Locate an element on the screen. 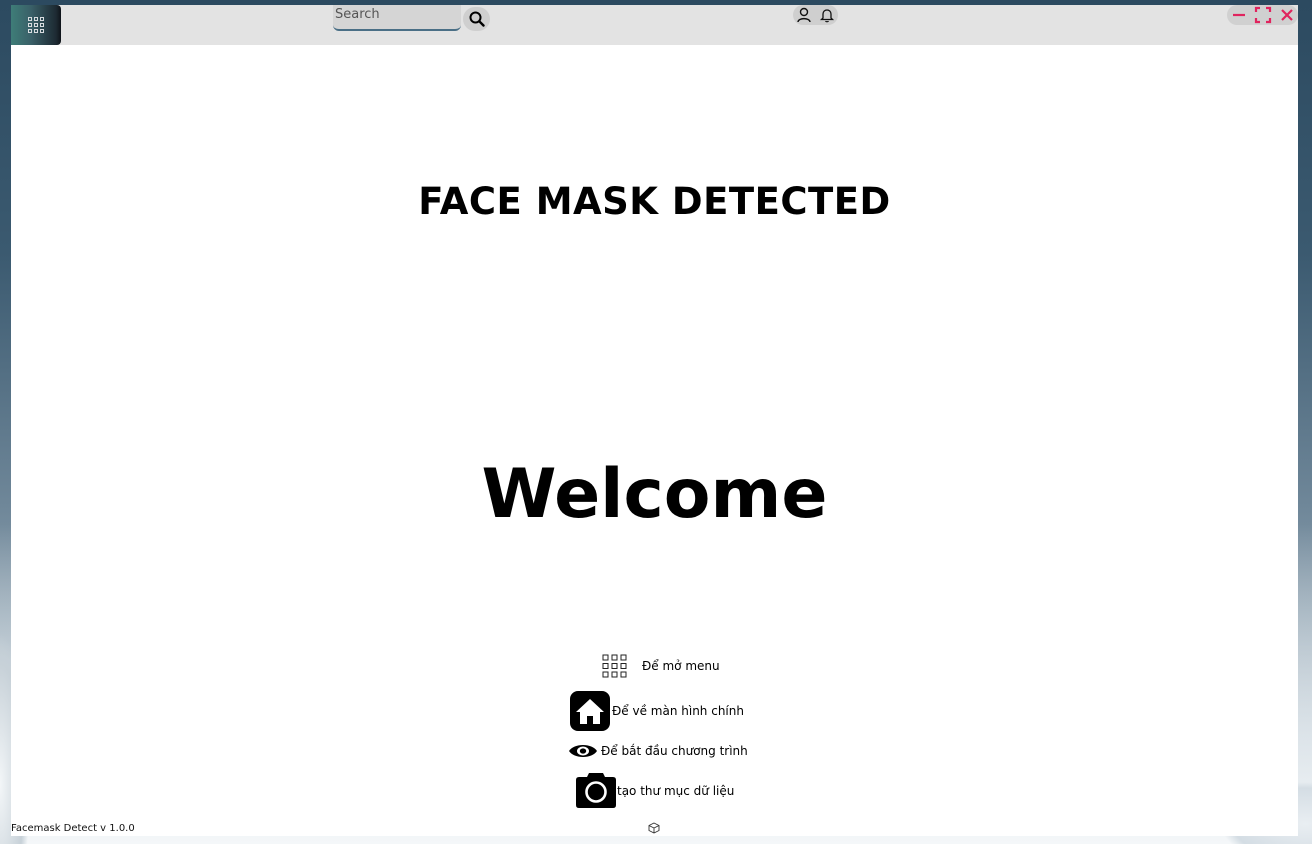  version-label: Facemask Detect v 1.0.0 is located at coordinates (73, 828).